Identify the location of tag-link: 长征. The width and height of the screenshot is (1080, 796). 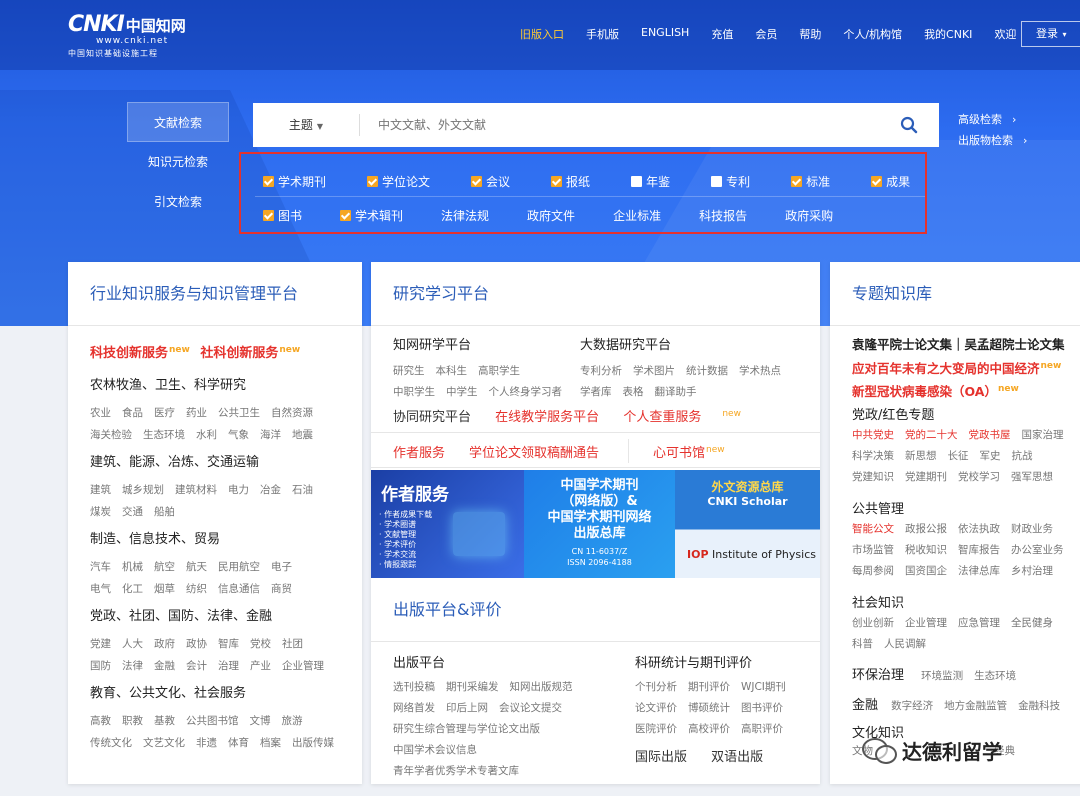
(958, 456).